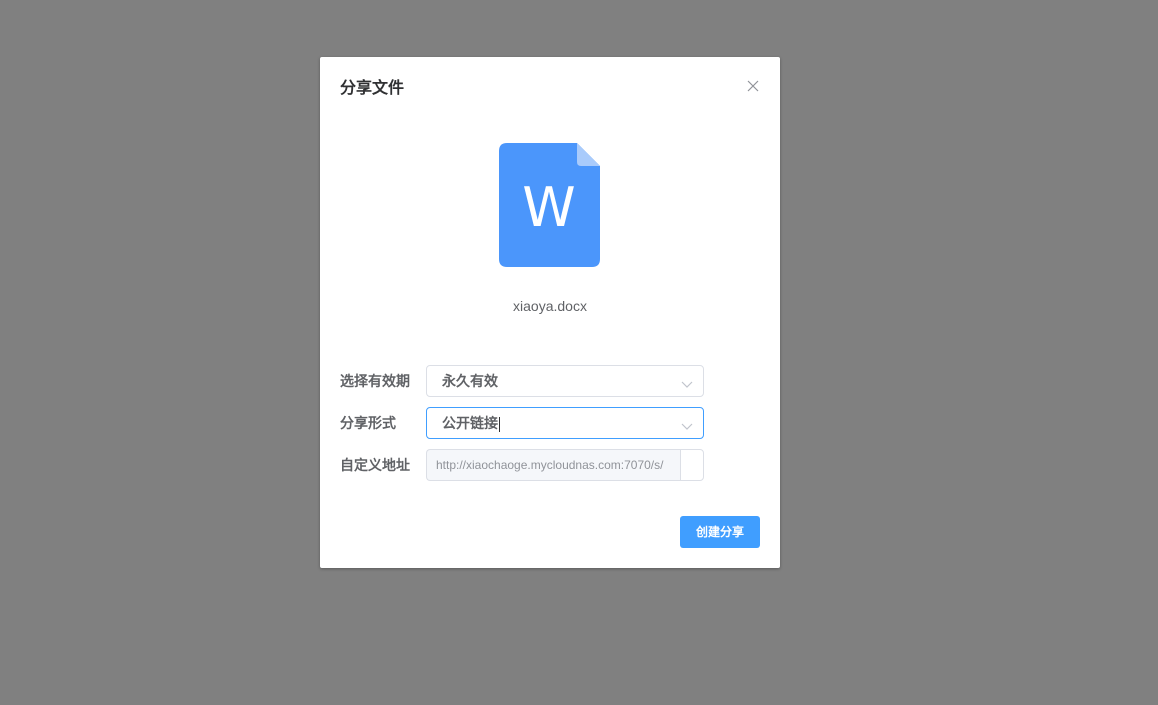 This screenshot has width=1158, height=705. What do you see at coordinates (375, 381) in the screenshot?
I see `expiry-label: 选择有效期` at bounding box center [375, 381].